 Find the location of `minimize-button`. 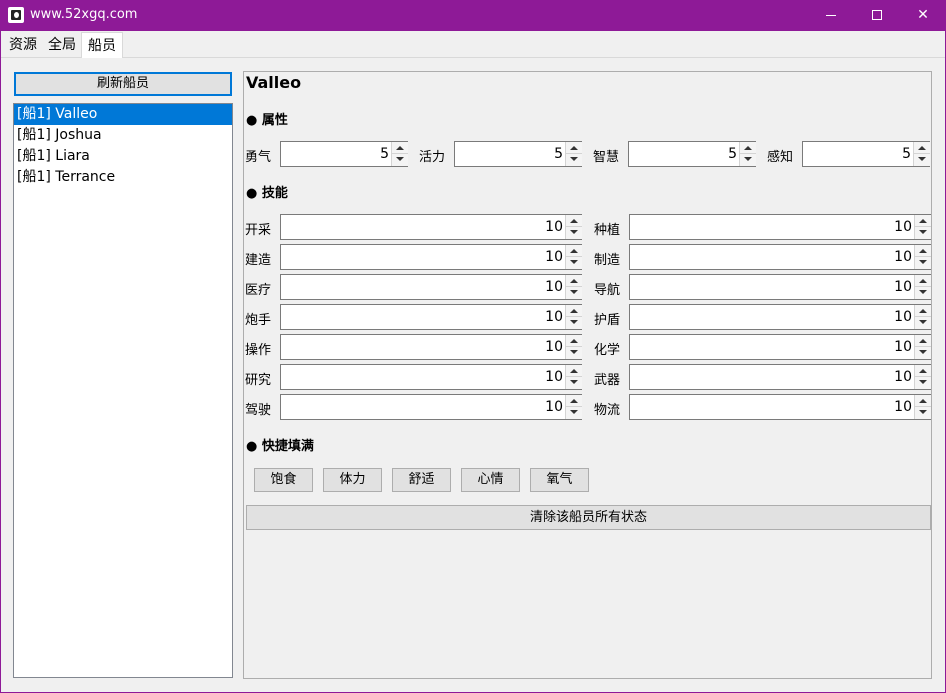

minimize-button is located at coordinates (831, 15).